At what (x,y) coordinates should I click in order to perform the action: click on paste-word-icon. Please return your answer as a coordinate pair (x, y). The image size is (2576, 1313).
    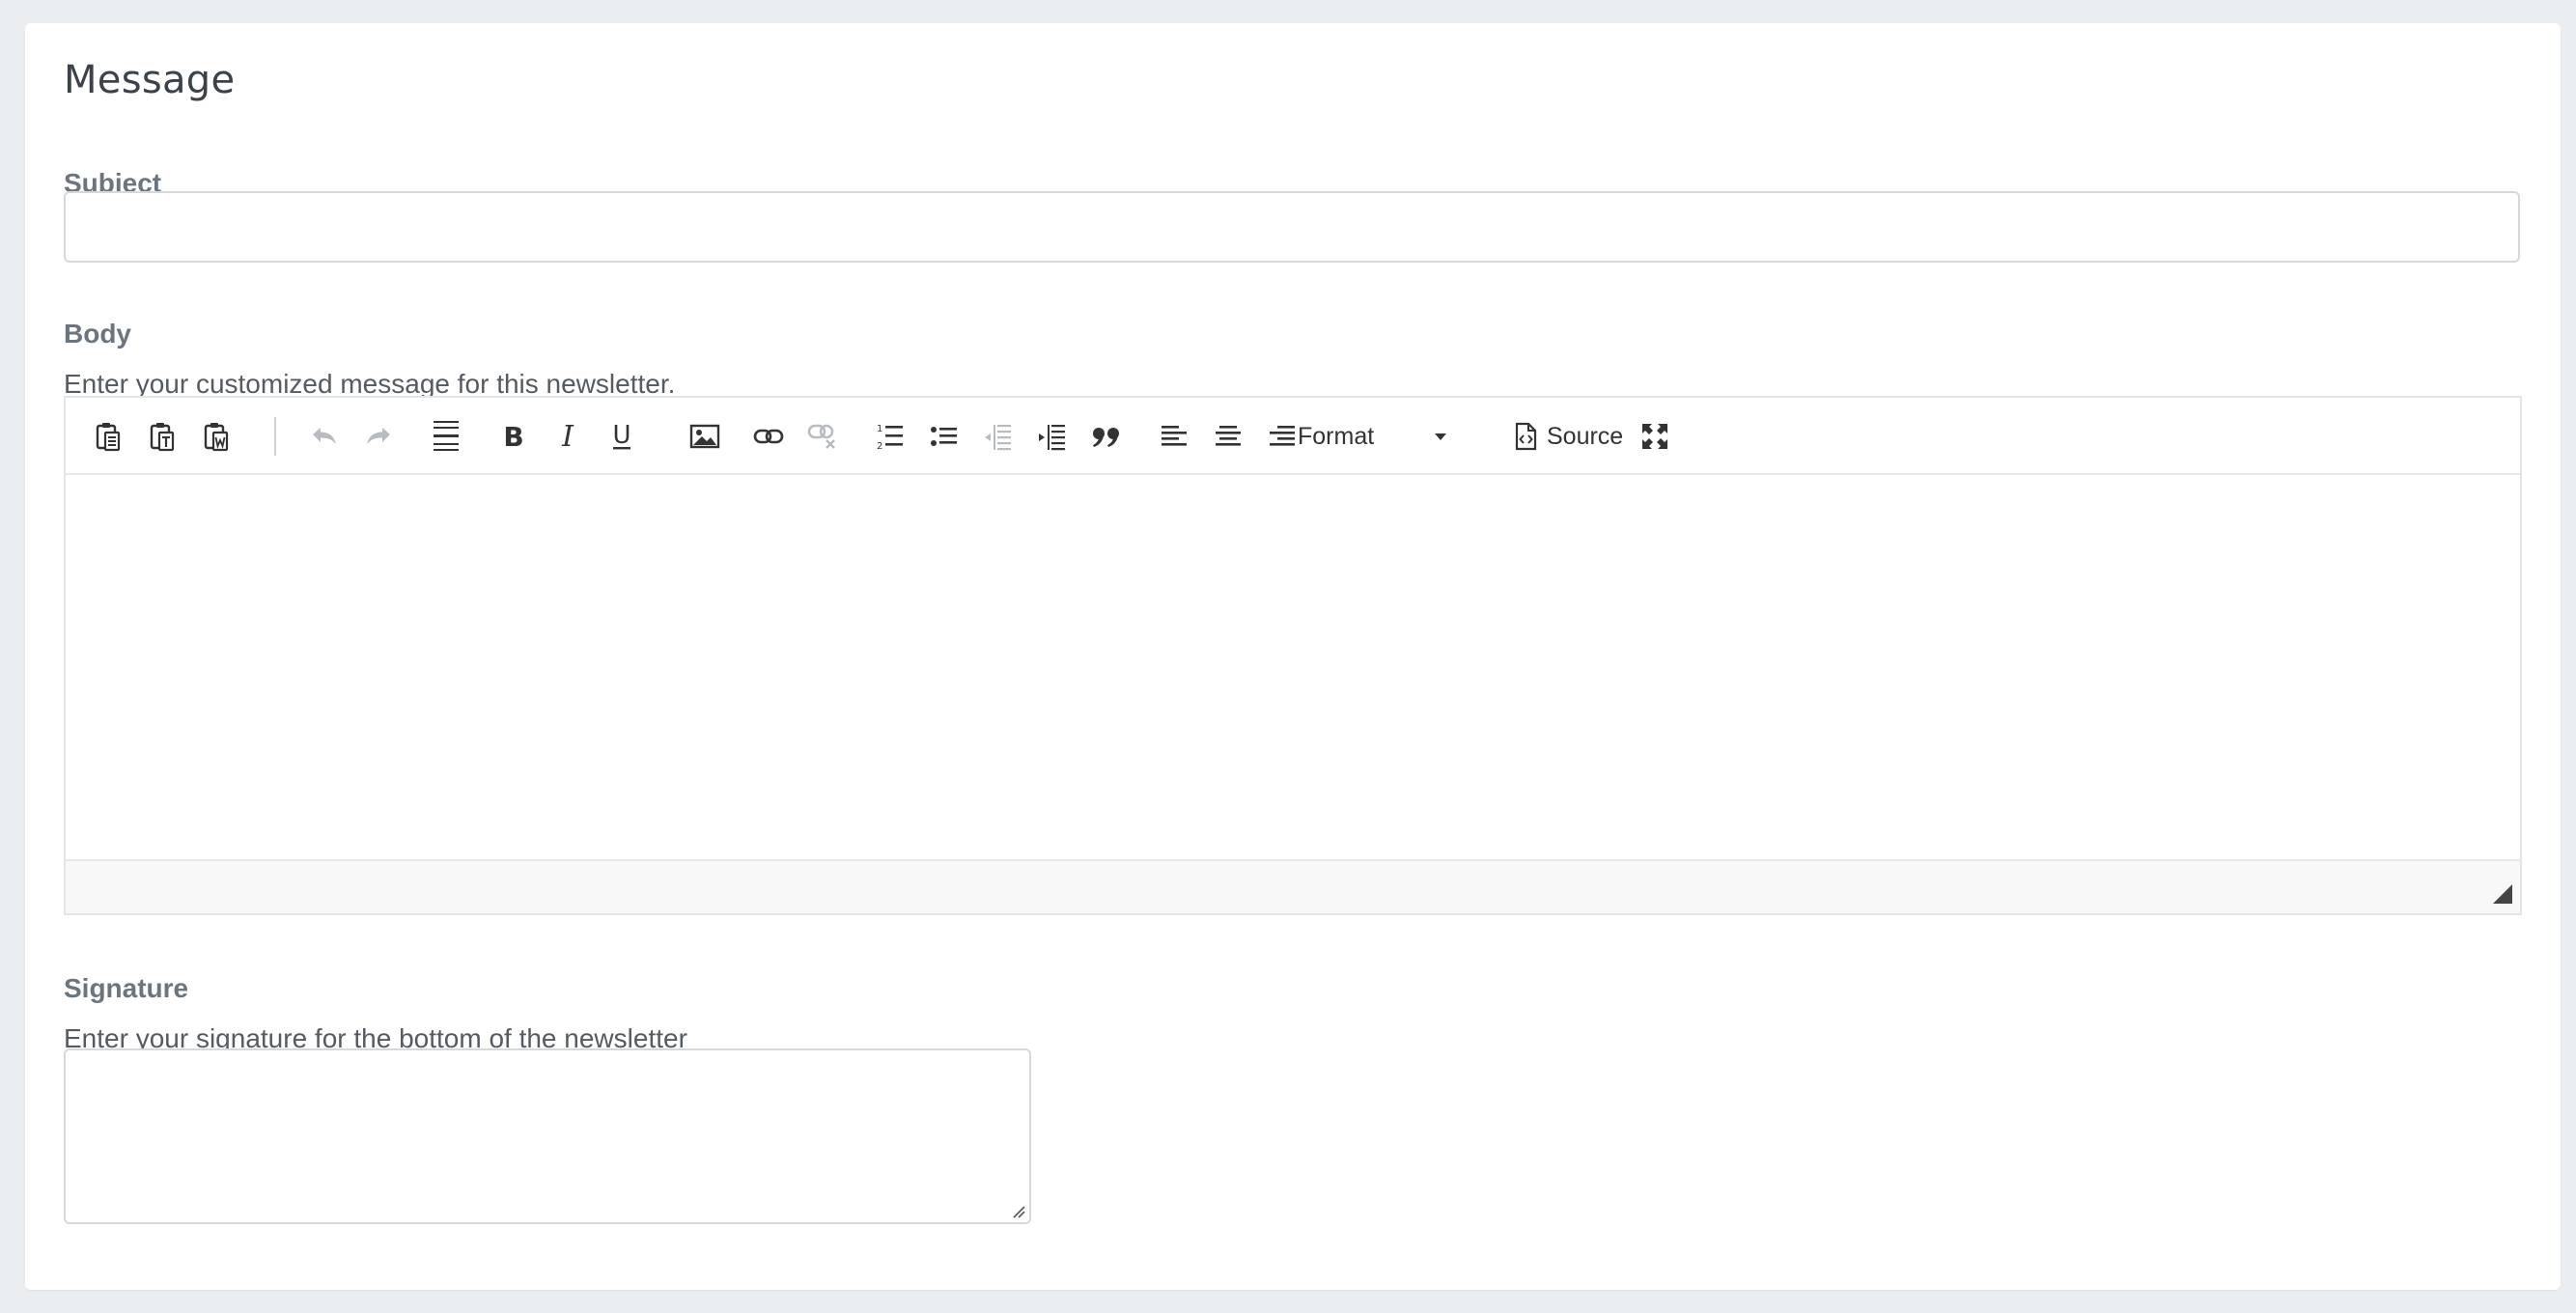
    Looking at the image, I should click on (217, 437).